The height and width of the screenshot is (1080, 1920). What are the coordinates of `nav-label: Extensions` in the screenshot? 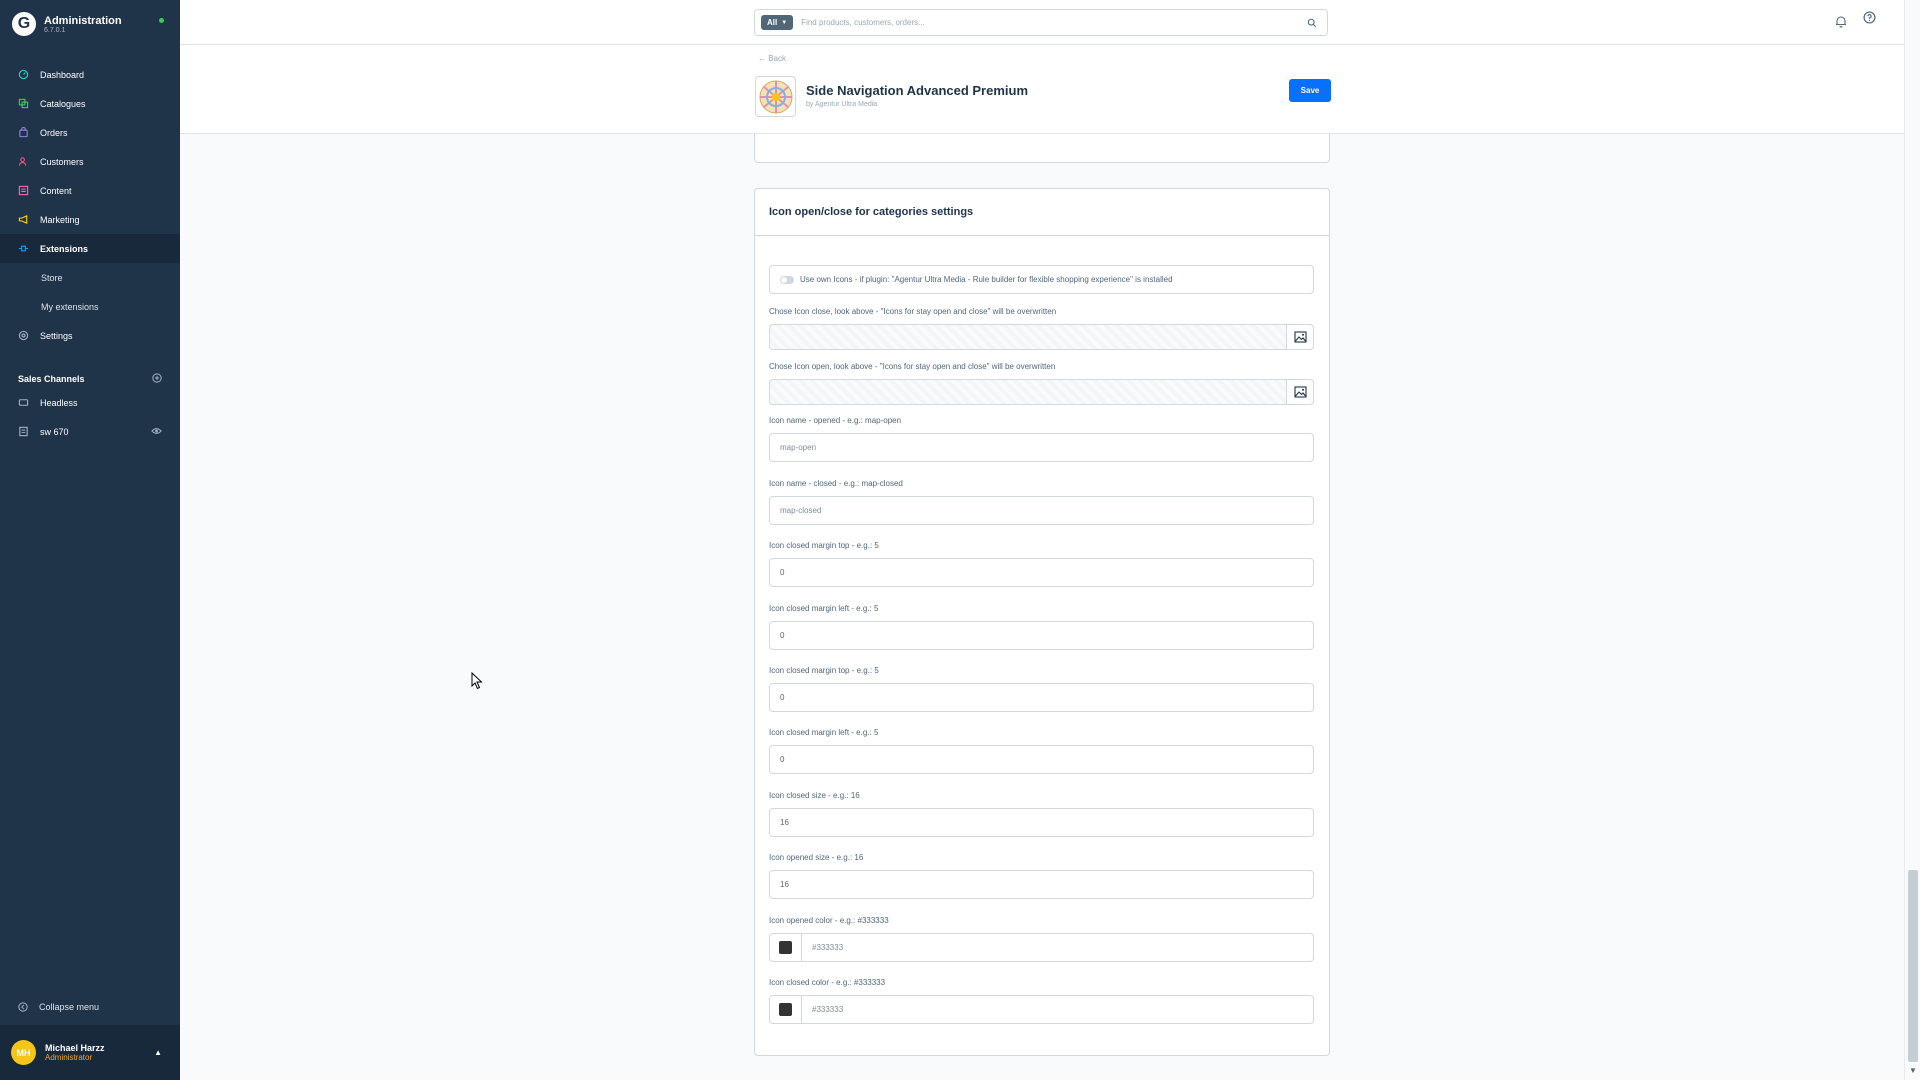 It's located at (64, 248).